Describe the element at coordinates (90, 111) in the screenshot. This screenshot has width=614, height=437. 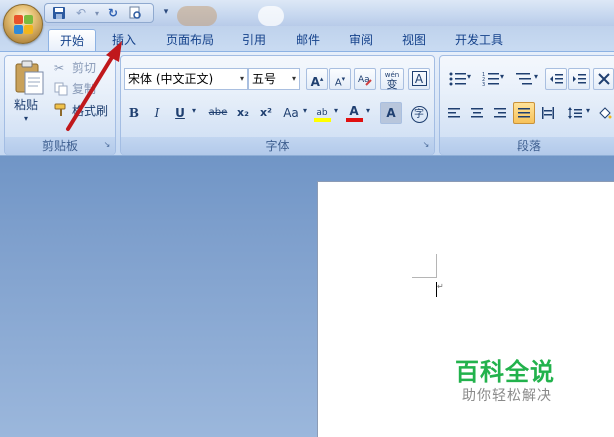
I see `format-painter-label: 格式刷` at that location.